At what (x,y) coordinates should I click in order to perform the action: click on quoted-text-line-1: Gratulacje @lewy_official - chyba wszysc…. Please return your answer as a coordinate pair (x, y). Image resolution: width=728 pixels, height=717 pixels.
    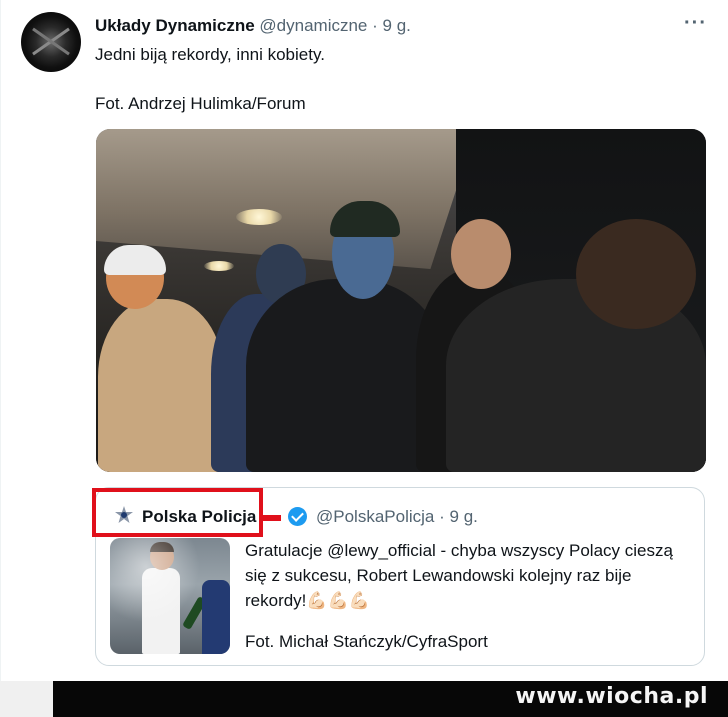
    Looking at the image, I should click on (459, 550).